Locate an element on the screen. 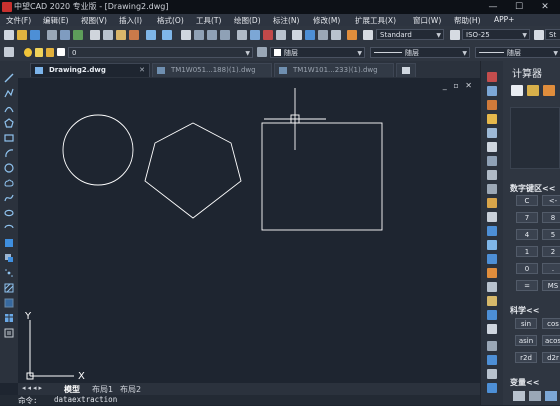 This screenshot has height=406, width=560. save-icon is located at coordinates (35, 35).